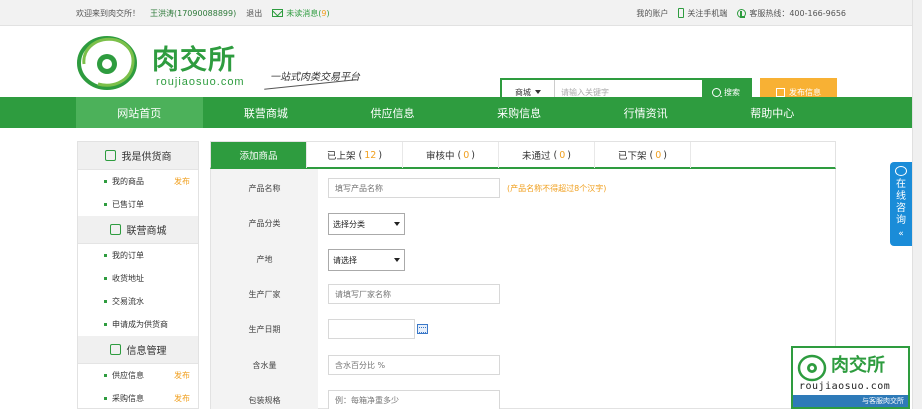 This screenshot has width=922, height=409. Describe the element at coordinates (451, 155) in the screenshot. I see `tab-reviewing: 审核中 (0)` at that location.